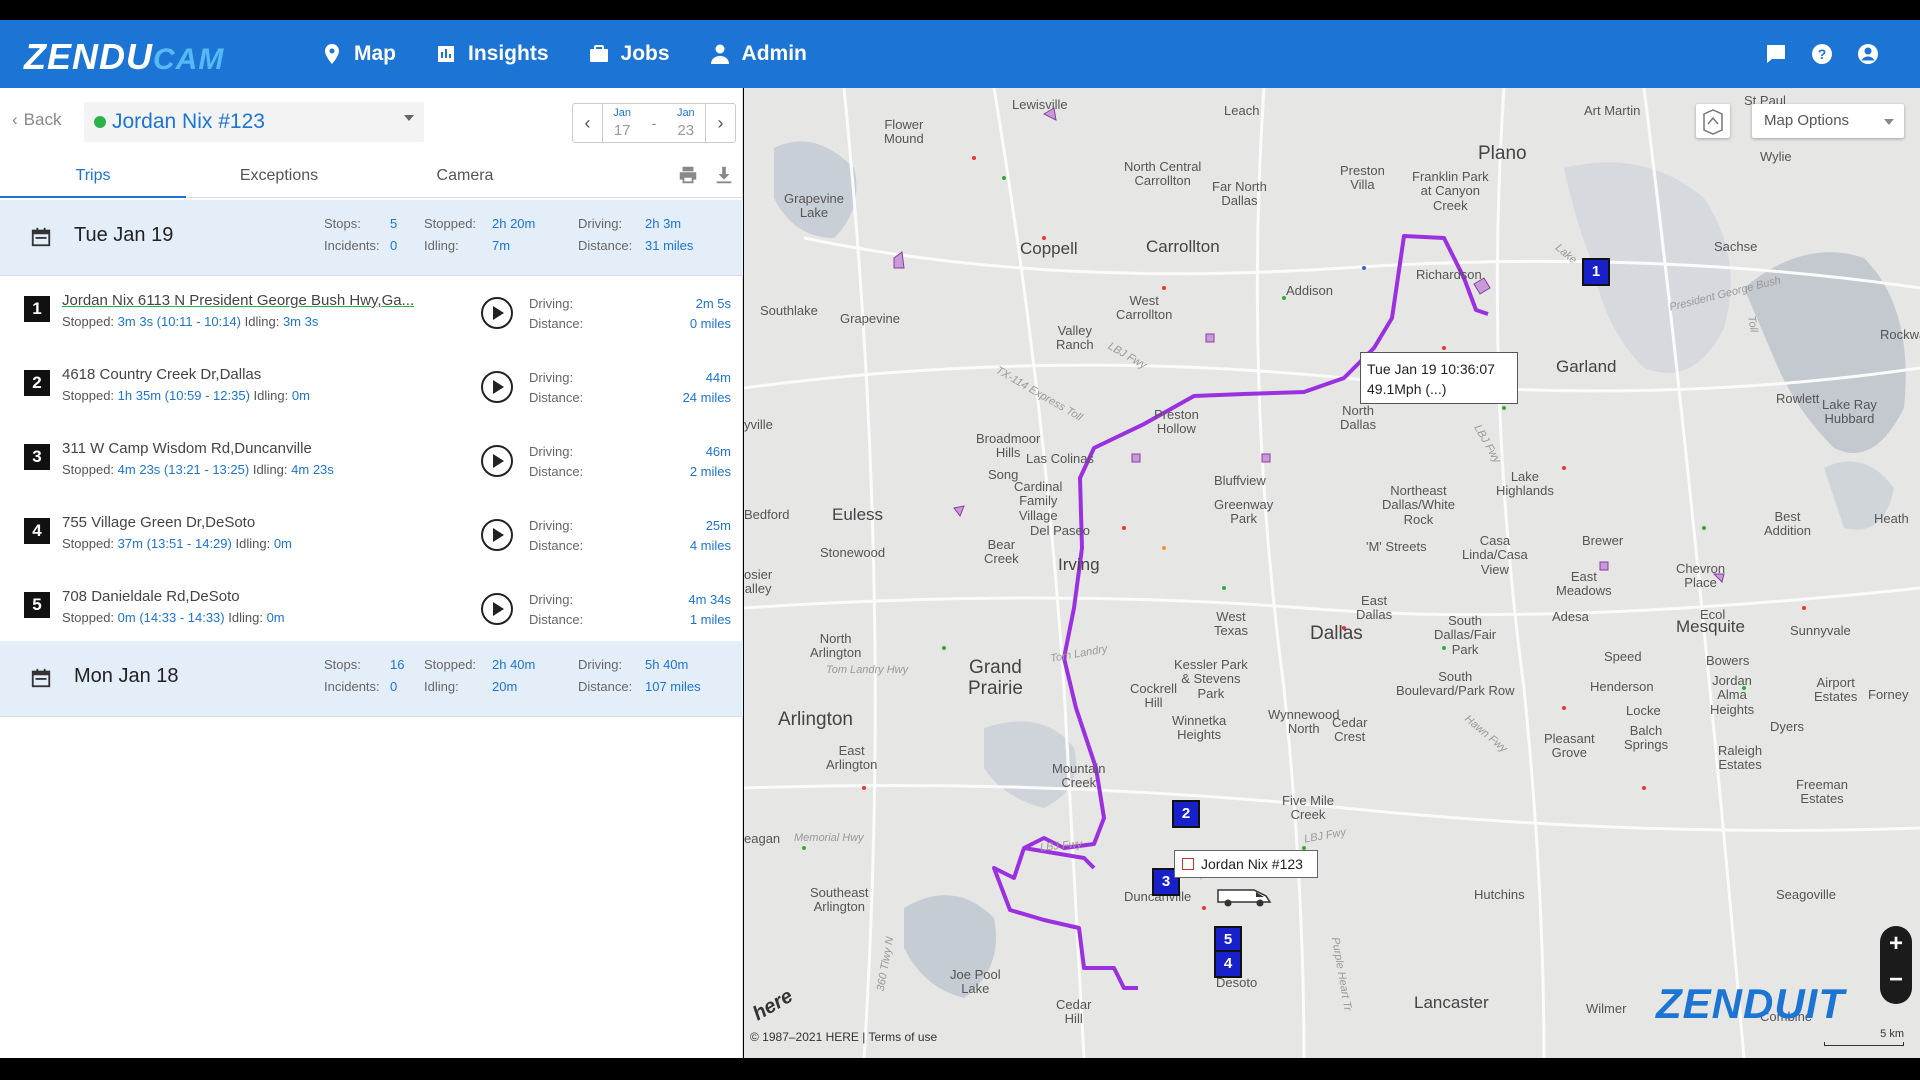 Image resolution: width=1920 pixels, height=1080 pixels. Describe the element at coordinates (718, 451) in the screenshot. I see `trip-driving-time: 46m` at that location.